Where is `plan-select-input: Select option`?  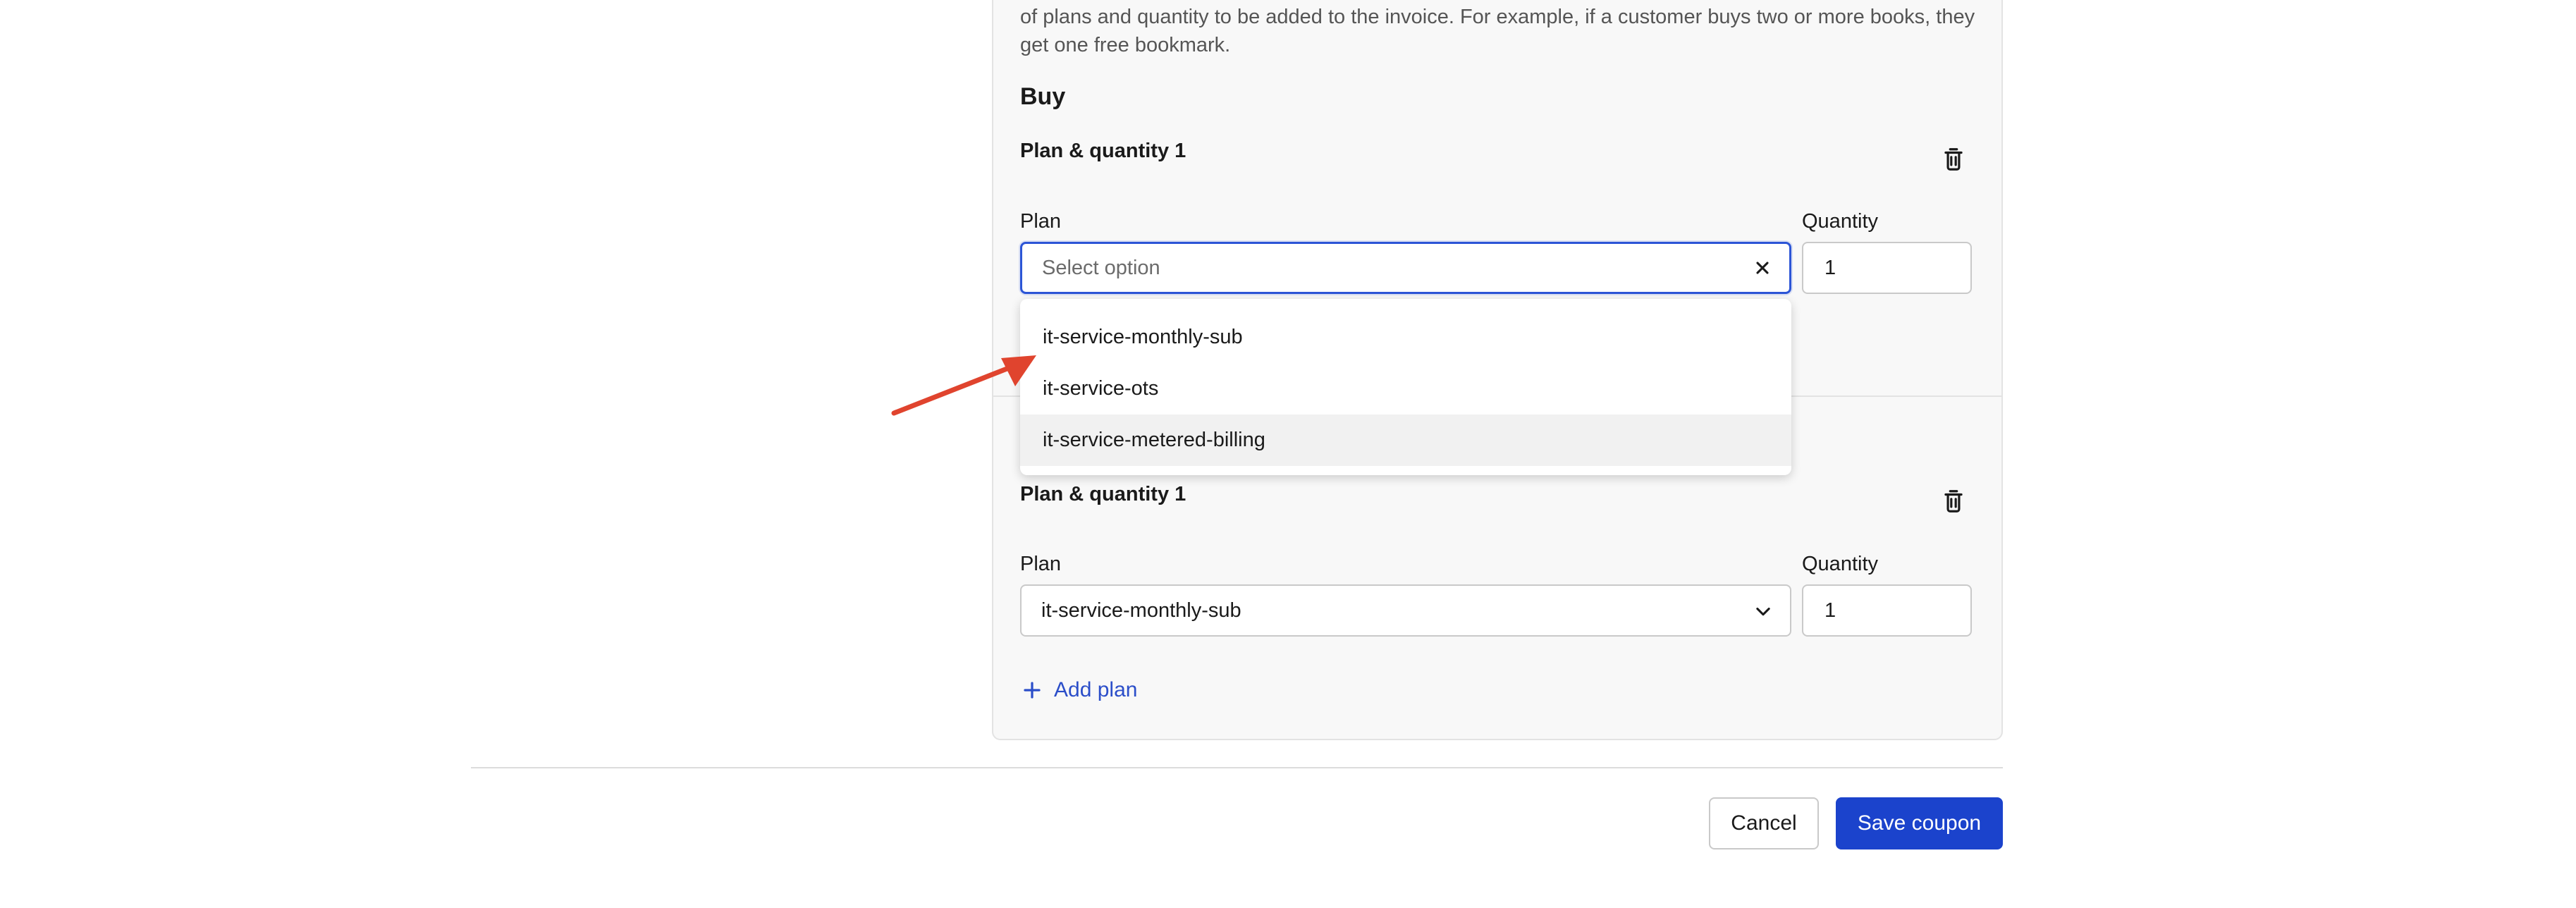 plan-select-input: Select option is located at coordinates (1405, 268).